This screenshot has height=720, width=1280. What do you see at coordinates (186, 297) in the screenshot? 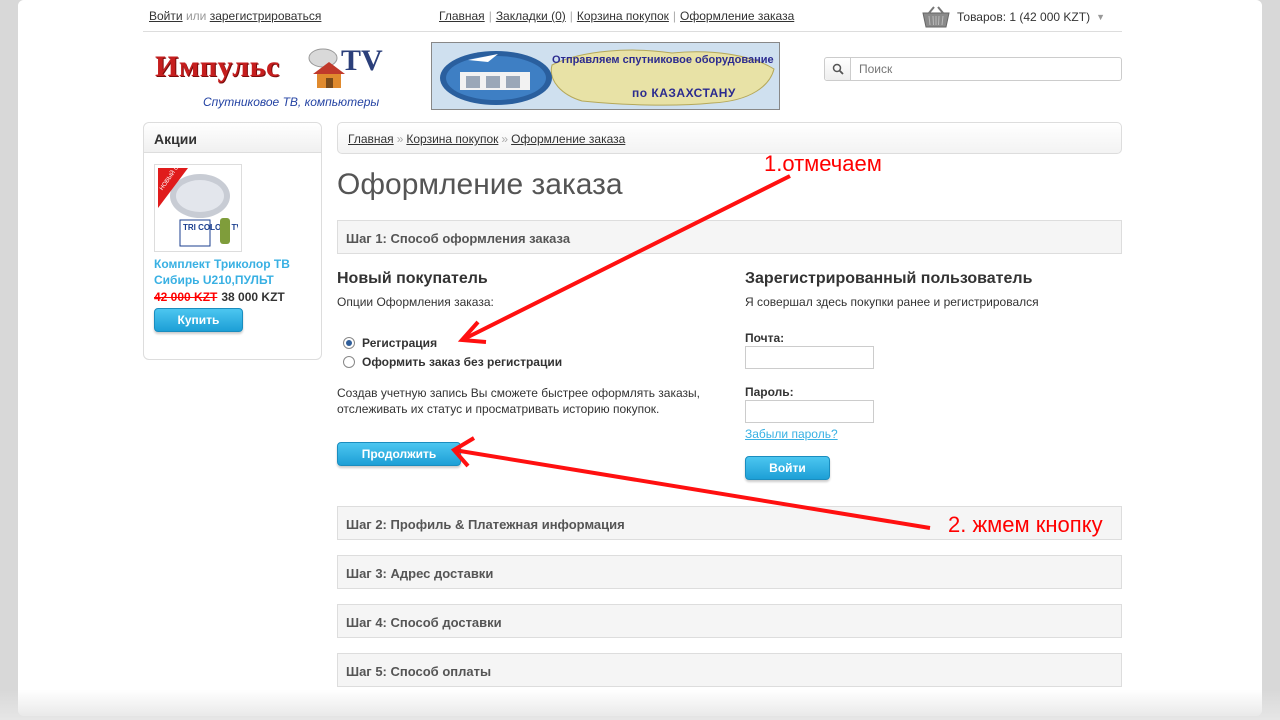
I see `old-price: 42 000 KZT` at bounding box center [186, 297].